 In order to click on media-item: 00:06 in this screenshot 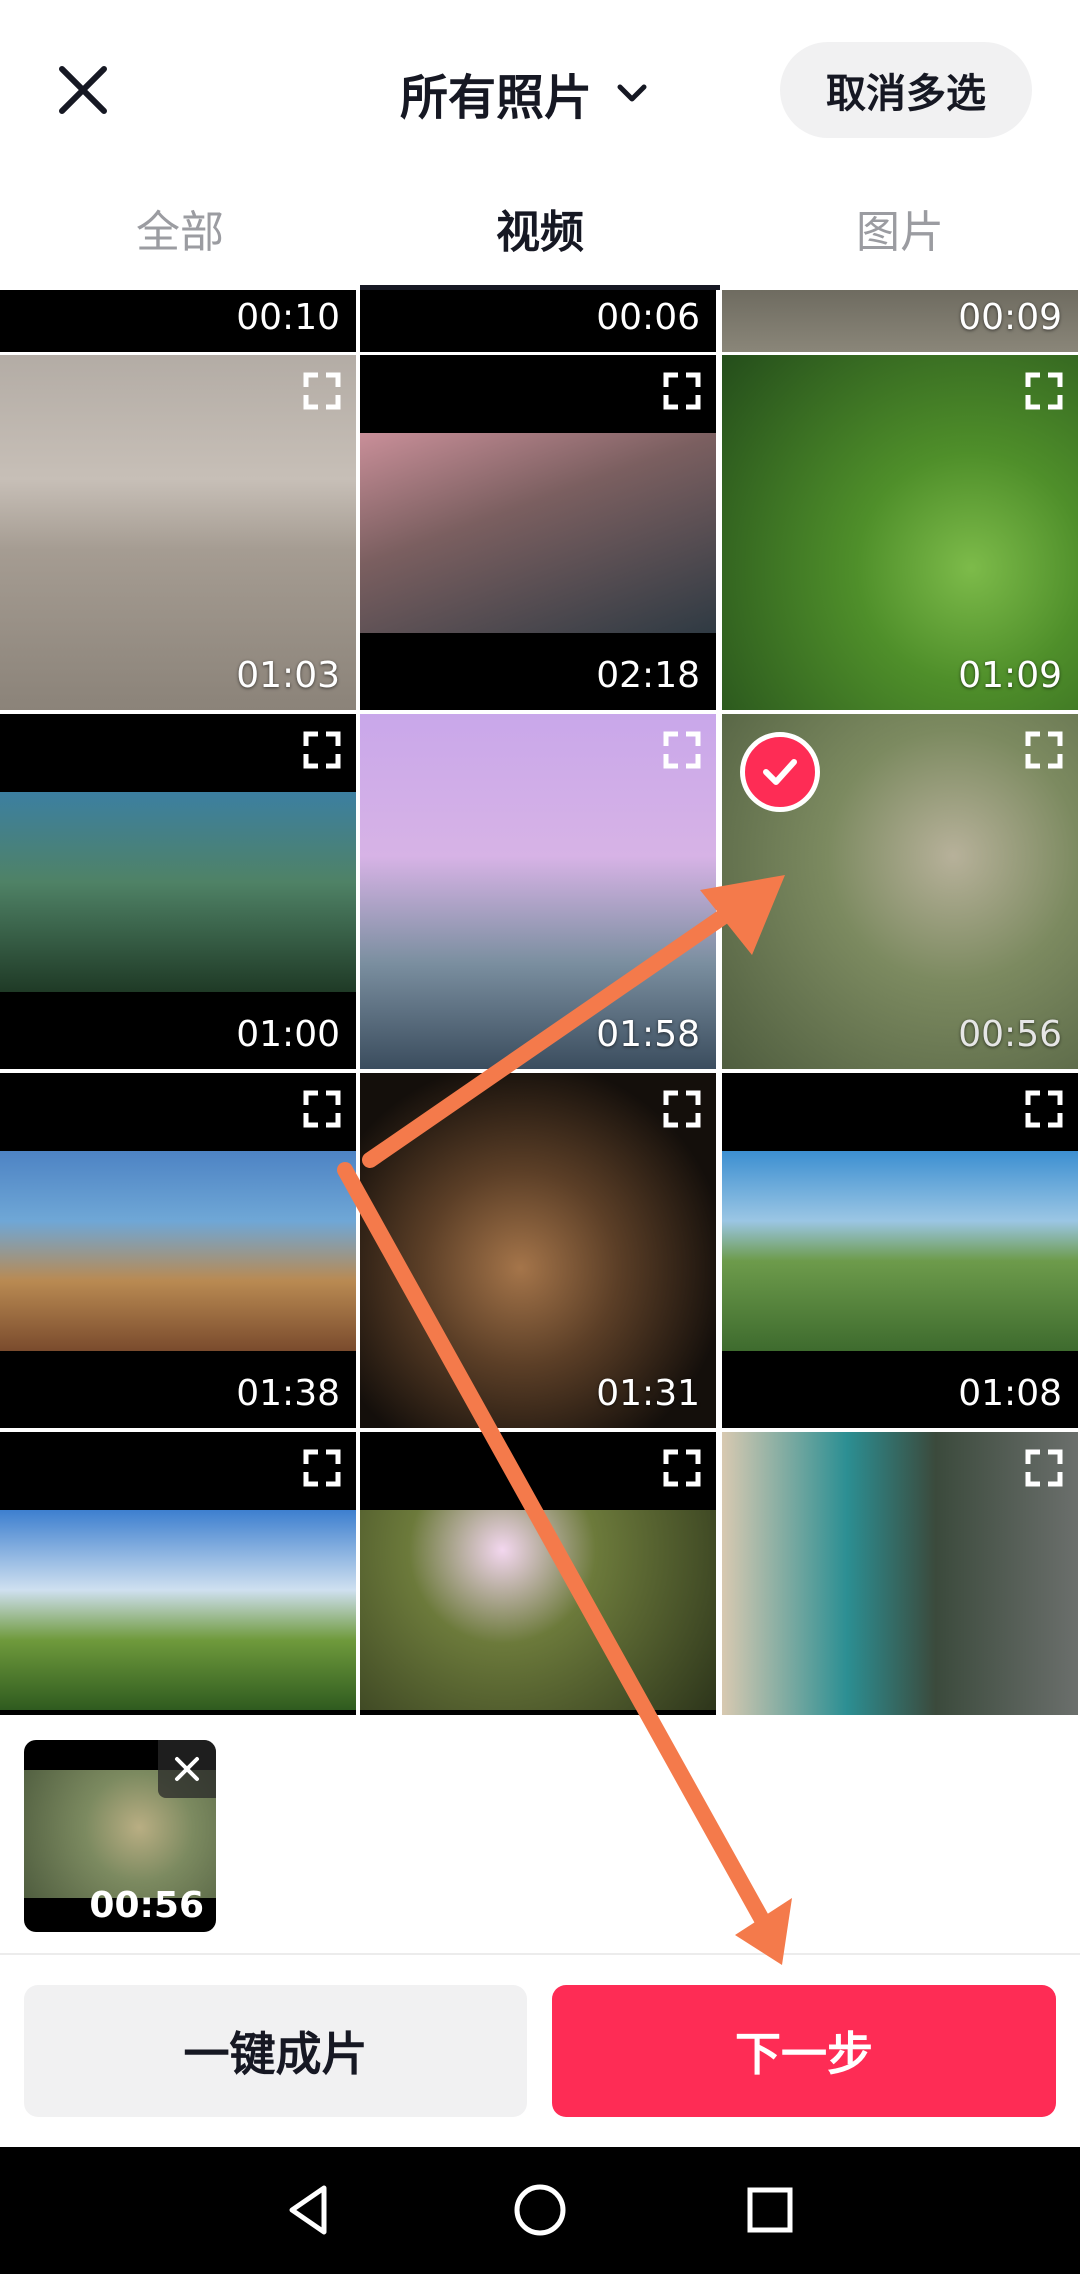, I will do `click(538, 321)`.